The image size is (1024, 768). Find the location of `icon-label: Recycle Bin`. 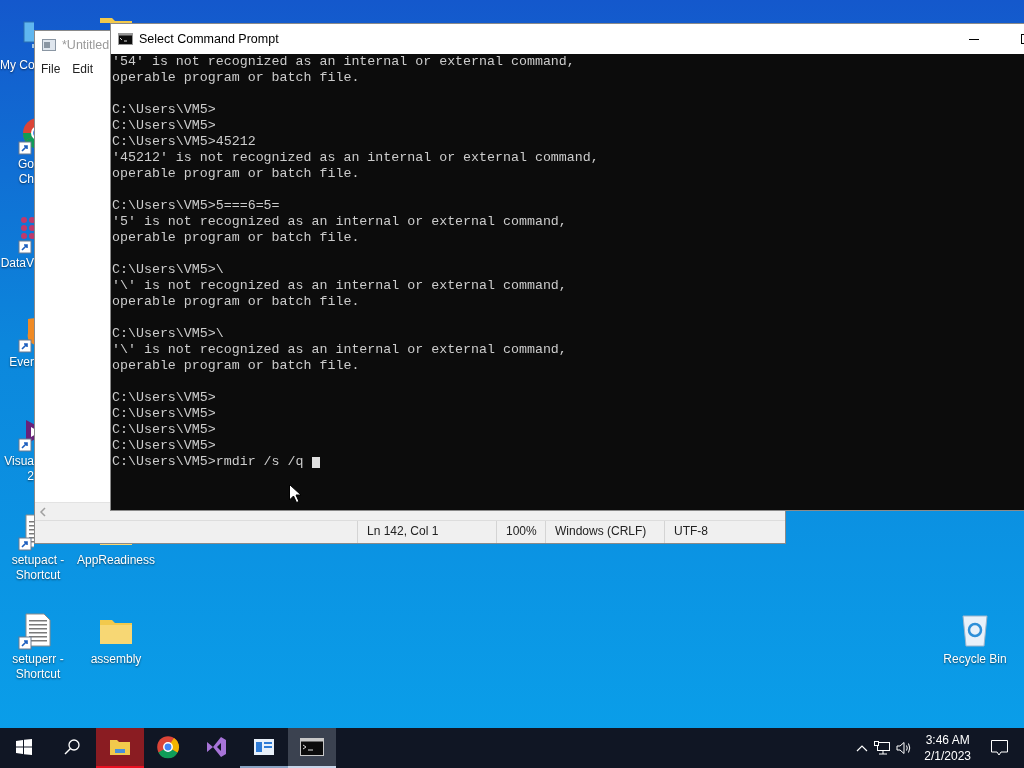

icon-label: Recycle Bin is located at coordinates (975, 659).